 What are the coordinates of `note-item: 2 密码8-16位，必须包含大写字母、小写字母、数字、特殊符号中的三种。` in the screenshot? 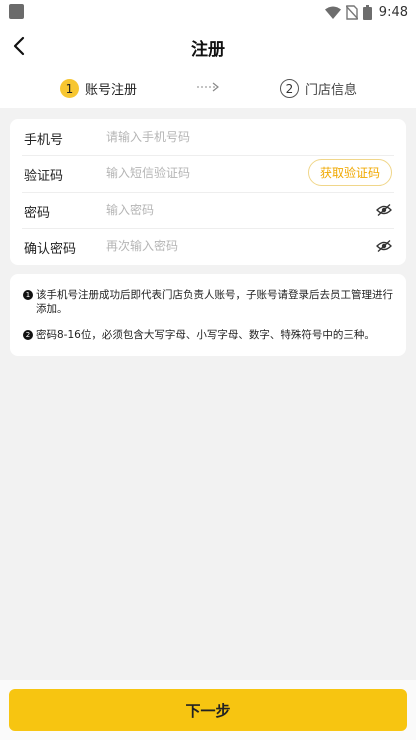 It's located at (208, 335).